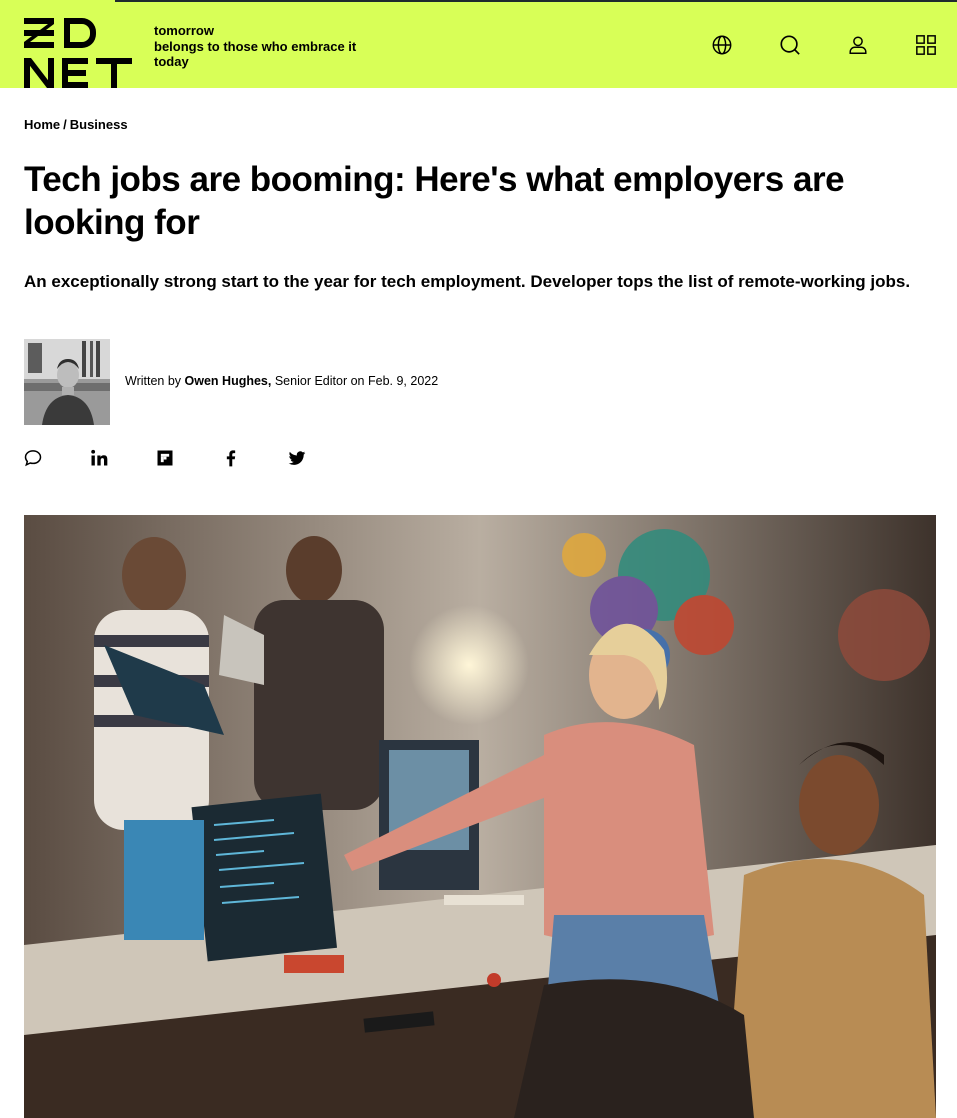 This screenshot has height=1118, width=957. I want to click on author-avatar, so click(67, 382).